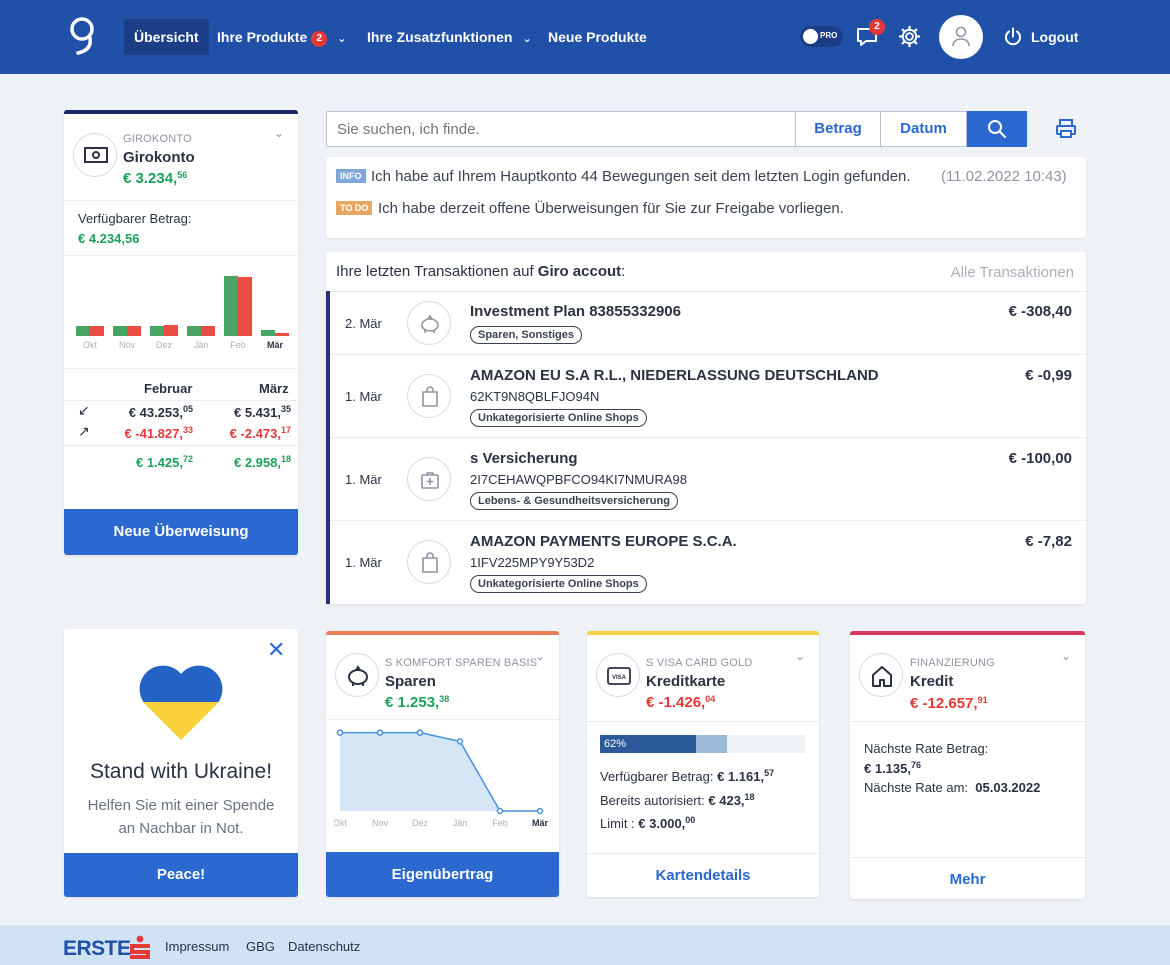  I want to click on footer-link-gbg: GBG, so click(260, 946).